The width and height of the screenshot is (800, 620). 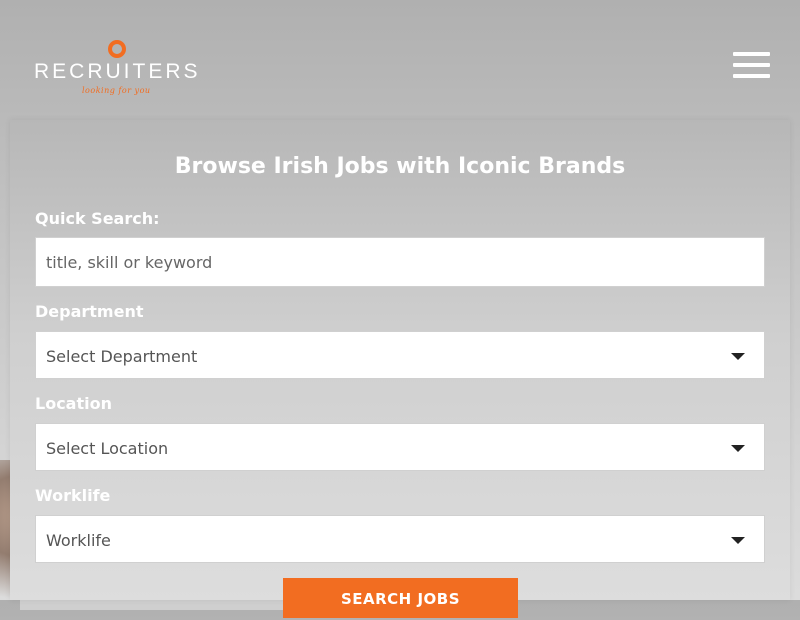 I want to click on recruiters-logo: RECRUITERS looking for you, so click(x=124, y=68).